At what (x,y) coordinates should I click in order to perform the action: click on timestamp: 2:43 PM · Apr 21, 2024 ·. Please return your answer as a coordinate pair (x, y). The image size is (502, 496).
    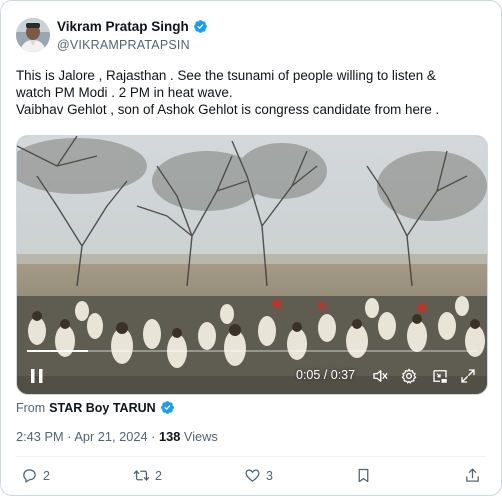
    Looking at the image, I should click on (87, 436).